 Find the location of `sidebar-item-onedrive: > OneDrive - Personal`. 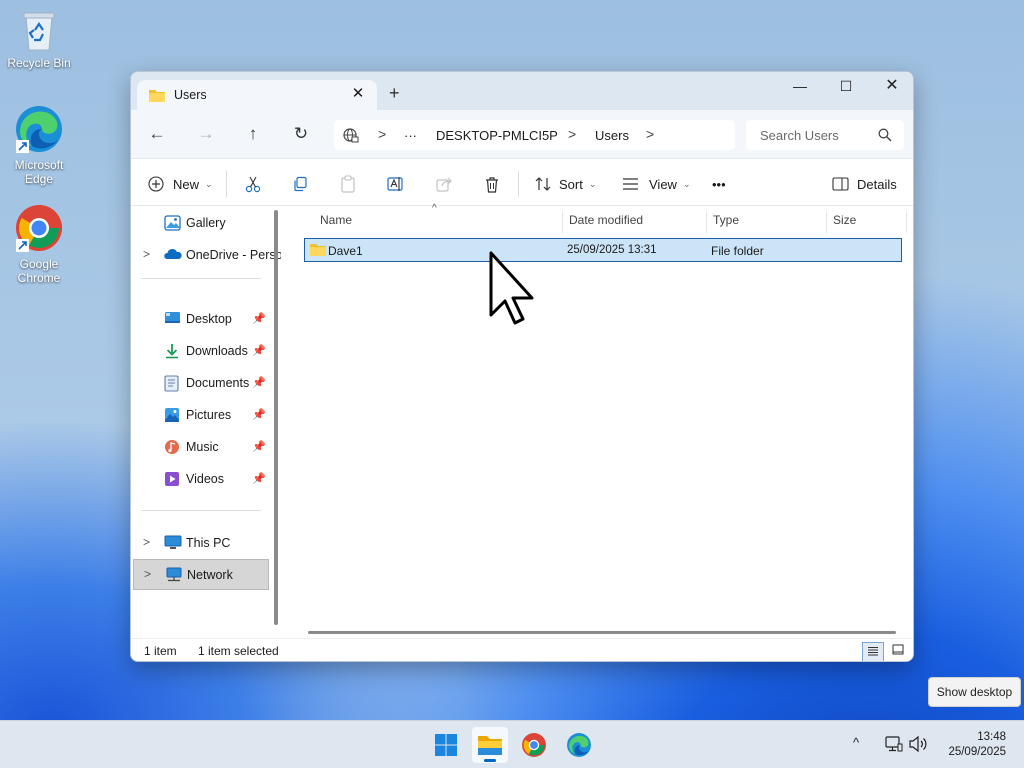

sidebar-item-onedrive: > OneDrive - Personal is located at coordinates (207, 255).